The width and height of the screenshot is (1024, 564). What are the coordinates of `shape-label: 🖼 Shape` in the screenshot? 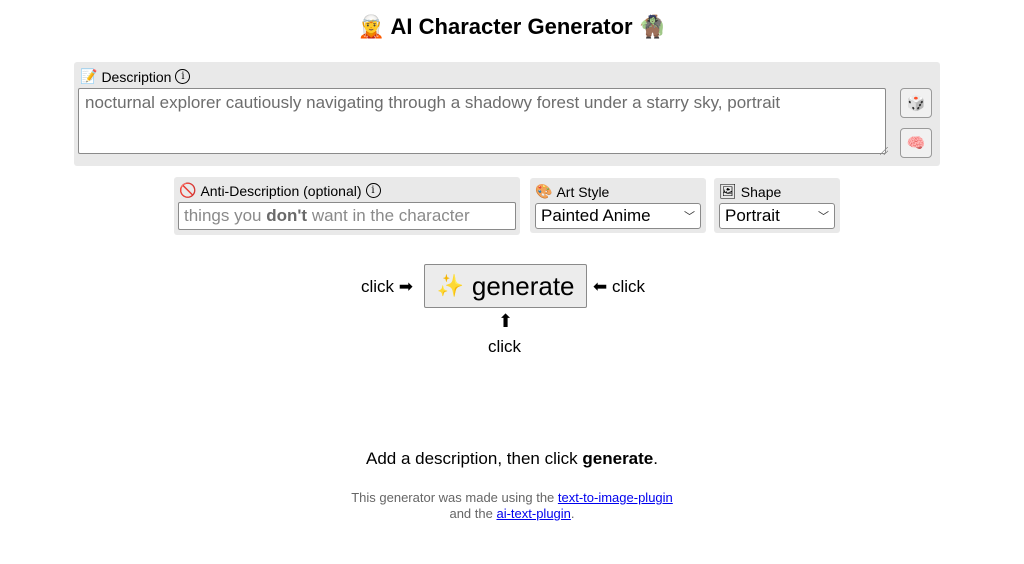 It's located at (750, 191).